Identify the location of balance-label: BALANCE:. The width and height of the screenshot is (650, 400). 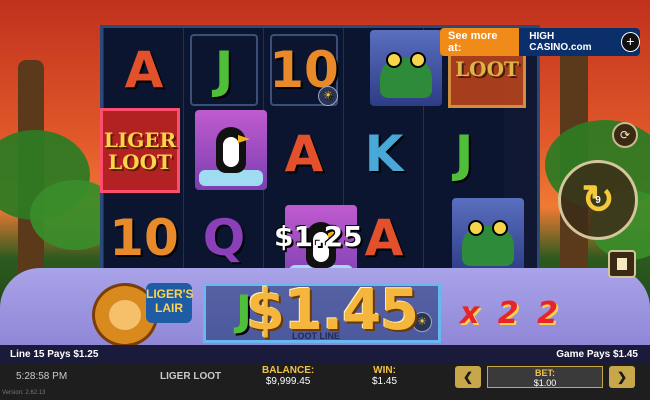
(288, 370).